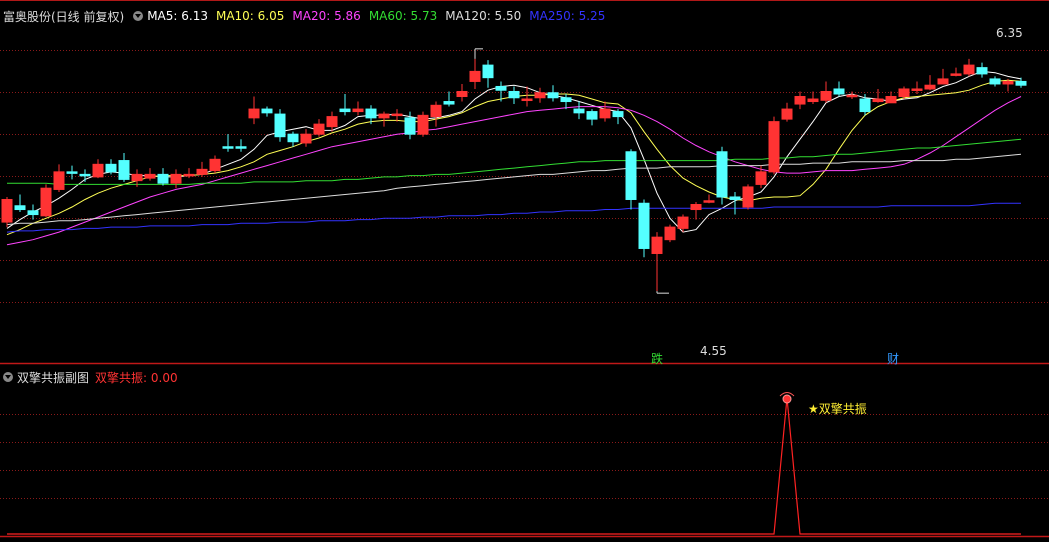 The image size is (1049, 542). Describe the element at coordinates (8, 377) in the screenshot. I see `sub-settings-dropdown-icon` at that location.